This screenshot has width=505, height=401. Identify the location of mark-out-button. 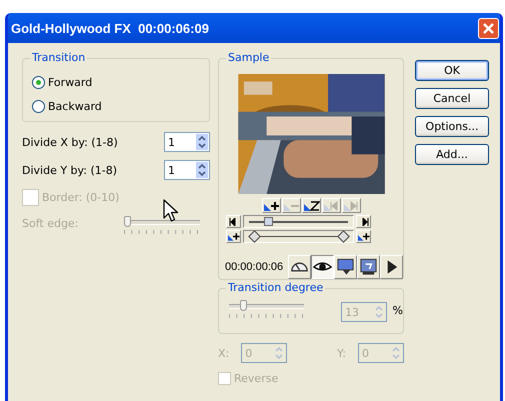
(363, 236).